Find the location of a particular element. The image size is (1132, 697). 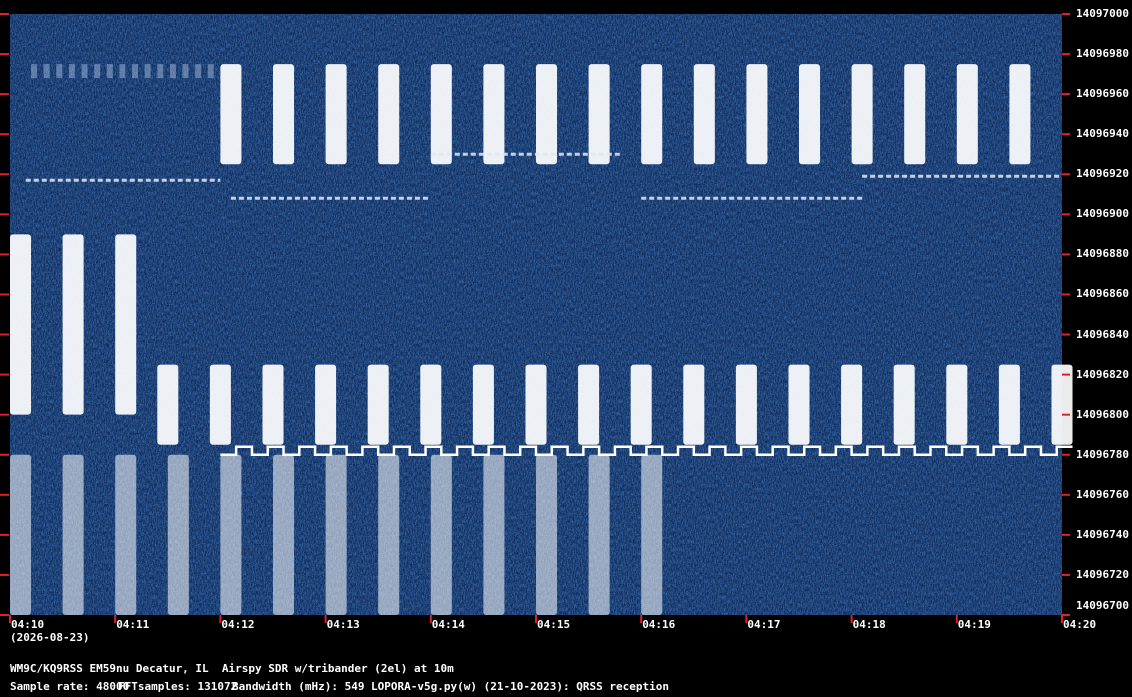

bandwidth: Bandwidth (mHz): 549 is located at coordinates (298, 686).